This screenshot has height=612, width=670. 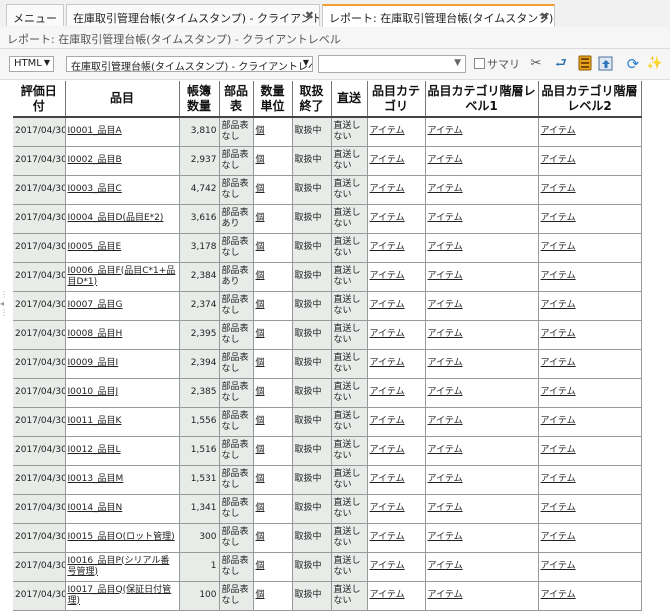 I want to click on item-link: I0009_品目I, so click(x=93, y=363).